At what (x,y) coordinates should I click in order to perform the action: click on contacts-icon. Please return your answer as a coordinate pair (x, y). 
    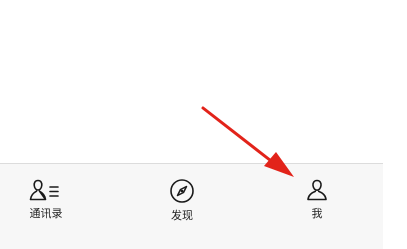
    Looking at the image, I should click on (46, 190).